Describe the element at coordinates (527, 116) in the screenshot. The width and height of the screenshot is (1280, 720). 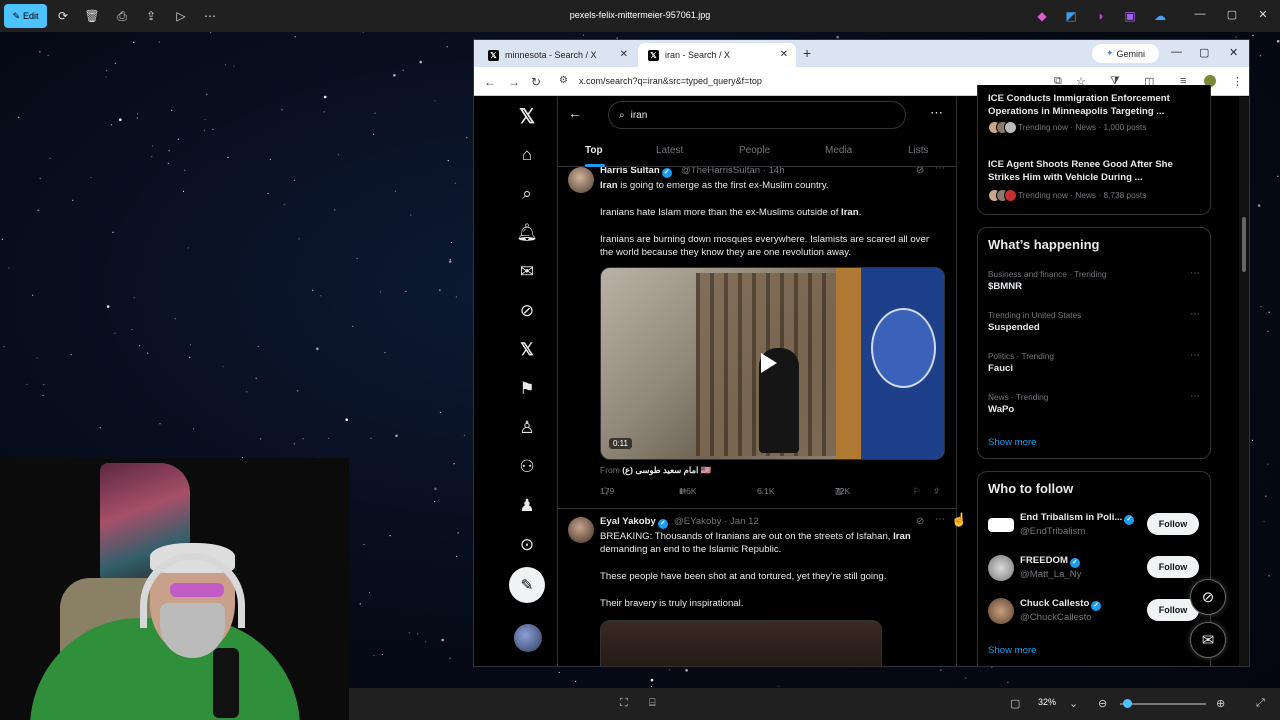
I see `x-logo-icon: 𝕏` at that location.